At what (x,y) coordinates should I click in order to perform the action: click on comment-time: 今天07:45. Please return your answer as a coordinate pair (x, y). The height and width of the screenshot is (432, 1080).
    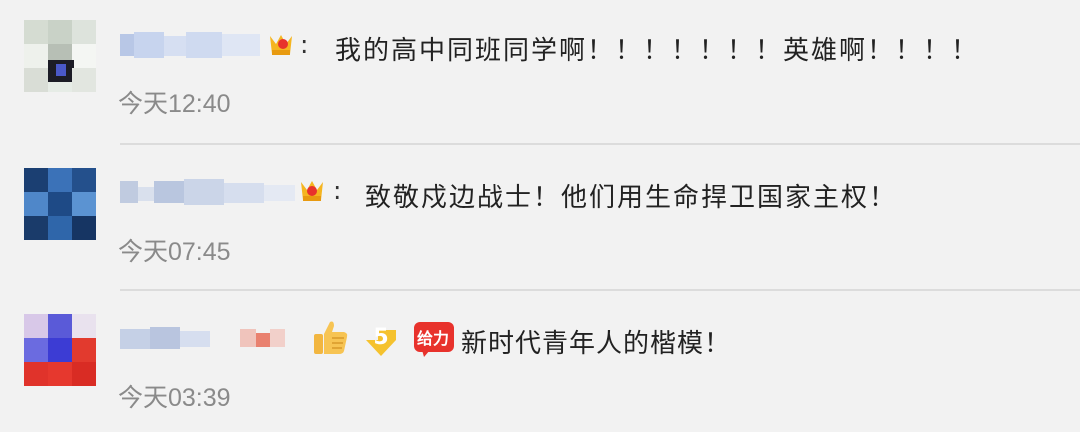
    Looking at the image, I should click on (174, 252).